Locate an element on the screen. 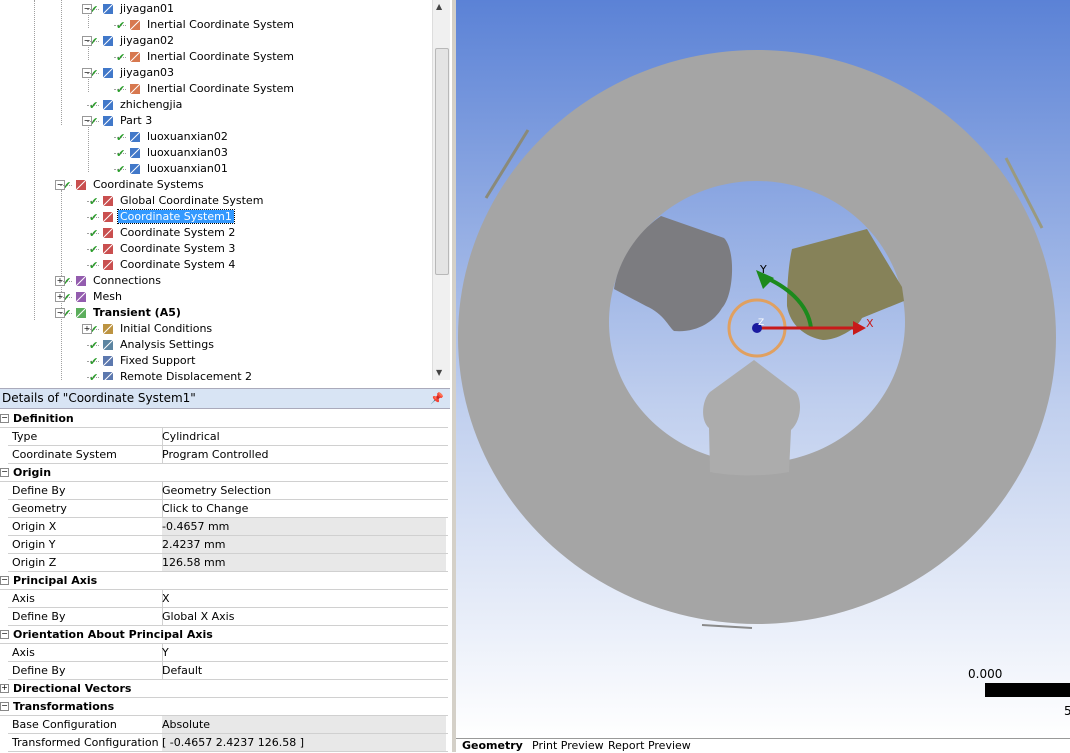  details-row: Type Cylindrical is located at coordinates (228, 437).